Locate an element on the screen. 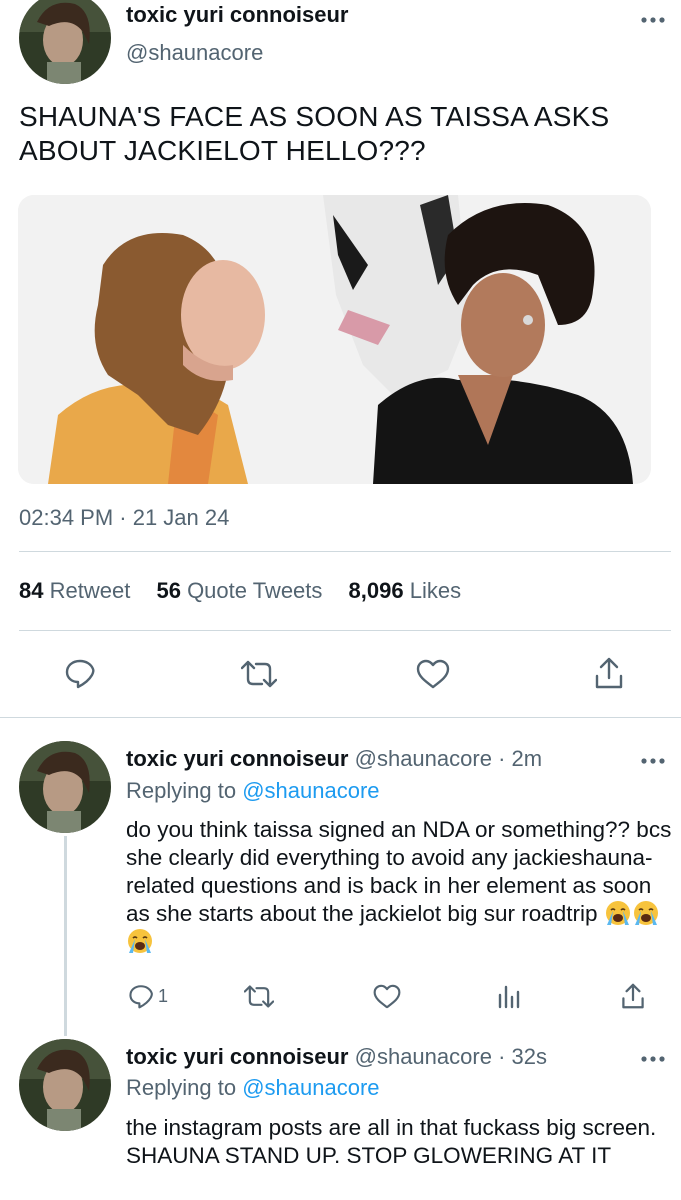  quotes-stat: 56 Quote Tweets is located at coordinates (239, 590).